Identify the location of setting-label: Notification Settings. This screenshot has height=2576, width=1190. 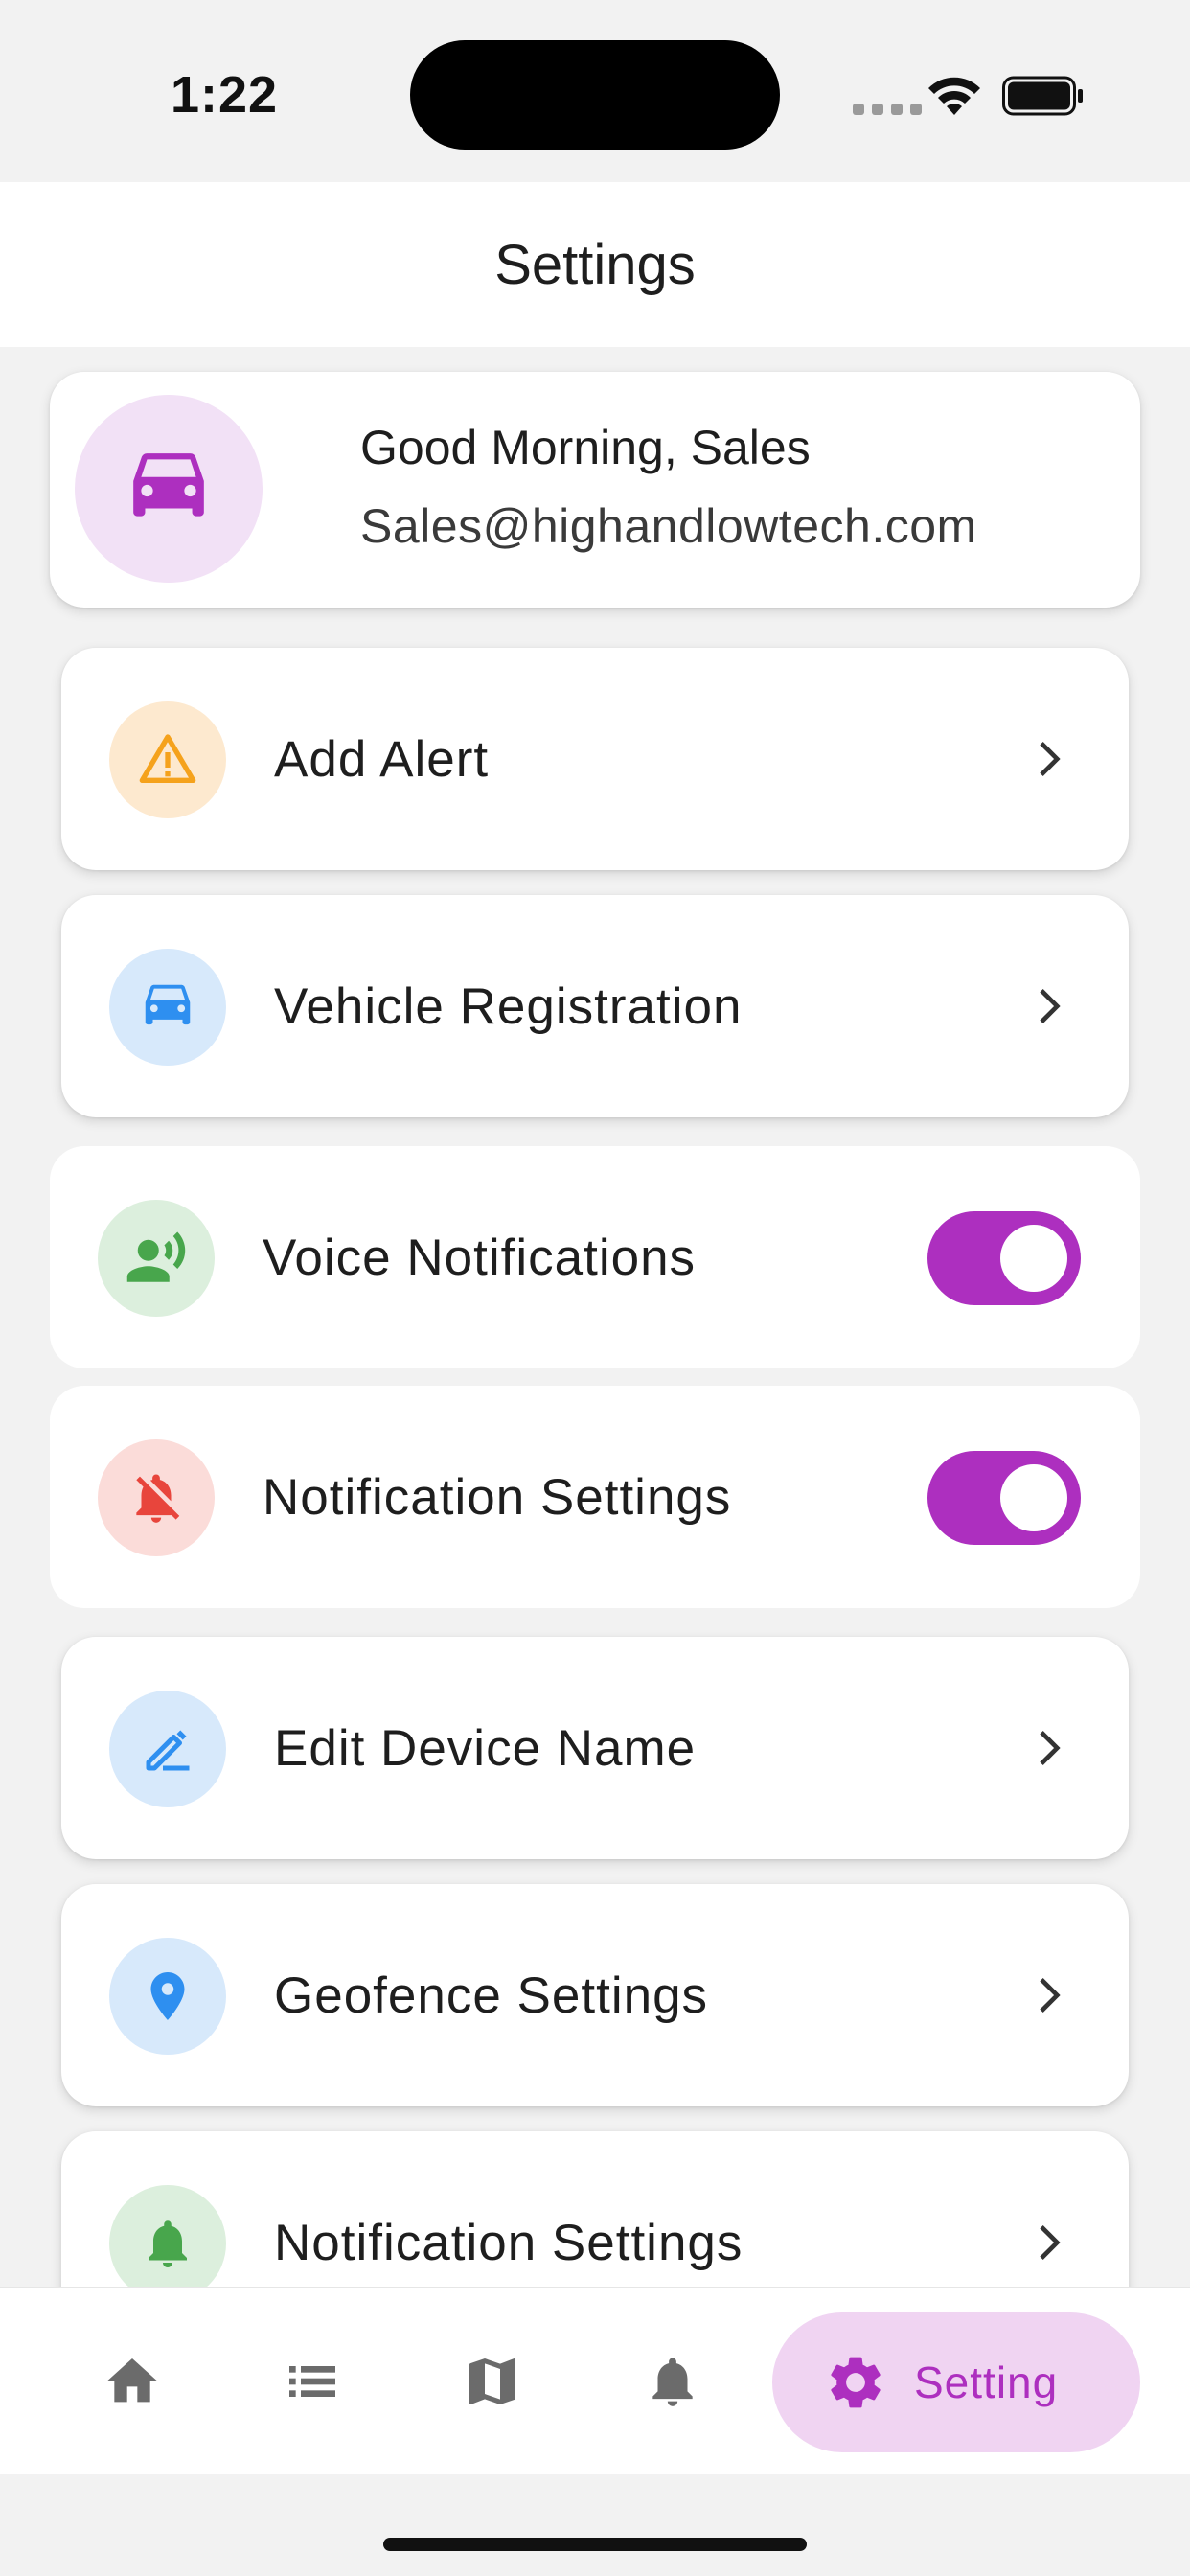
(498, 1497).